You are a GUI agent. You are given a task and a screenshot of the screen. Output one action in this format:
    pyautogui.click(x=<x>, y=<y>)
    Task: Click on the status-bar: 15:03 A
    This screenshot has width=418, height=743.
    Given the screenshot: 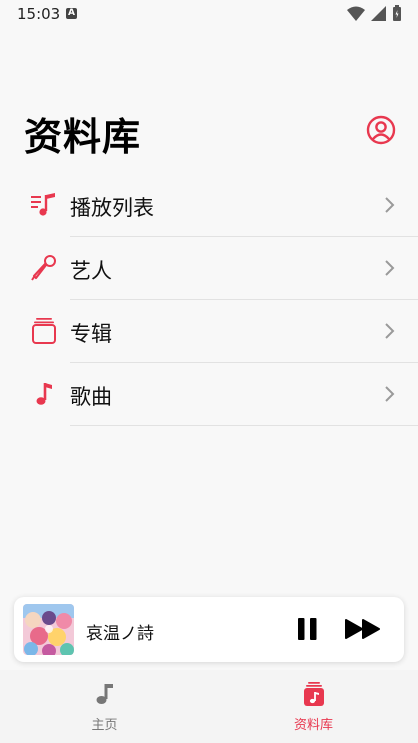 What is the action you would take?
    pyautogui.click(x=209, y=14)
    